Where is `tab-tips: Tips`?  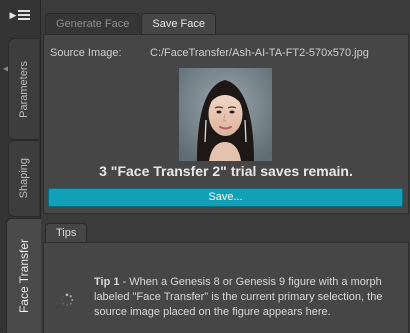 tab-tips: Tips is located at coordinates (66, 233).